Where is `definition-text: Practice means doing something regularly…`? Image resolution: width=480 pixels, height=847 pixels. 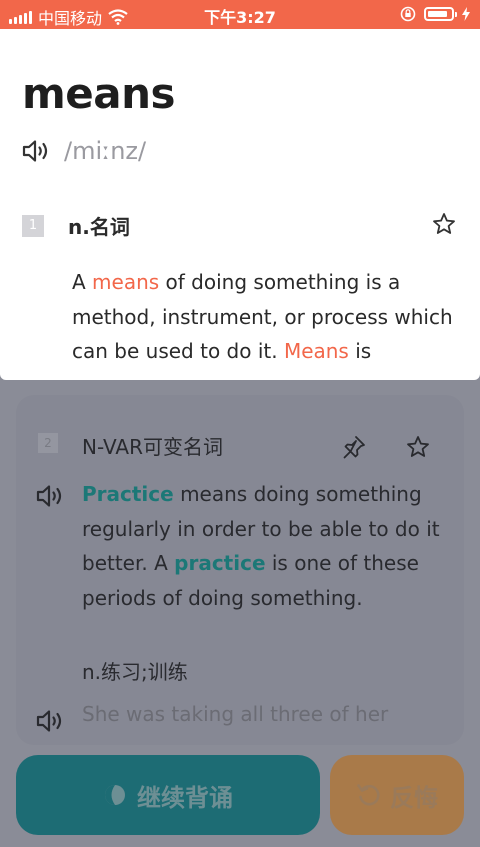 definition-text: Practice means doing something regularly… is located at coordinates (261, 546).